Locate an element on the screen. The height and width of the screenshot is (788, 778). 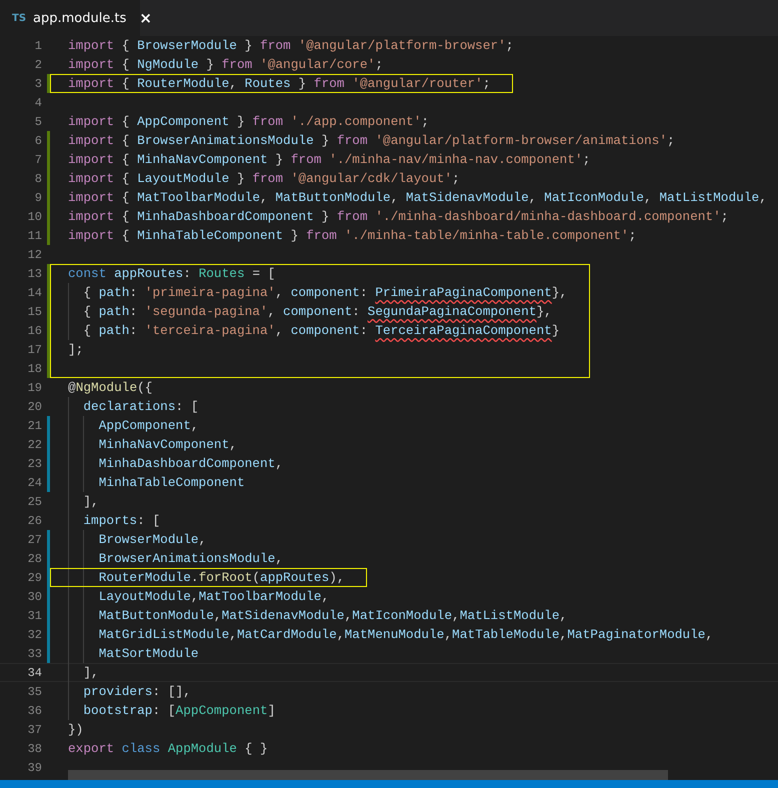
line-number: 31 is located at coordinates (34, 615).